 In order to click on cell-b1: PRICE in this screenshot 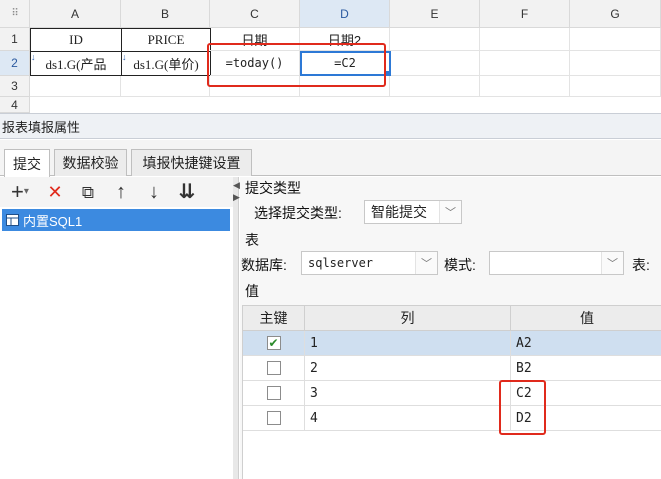, I will do `click(166, 40)`.